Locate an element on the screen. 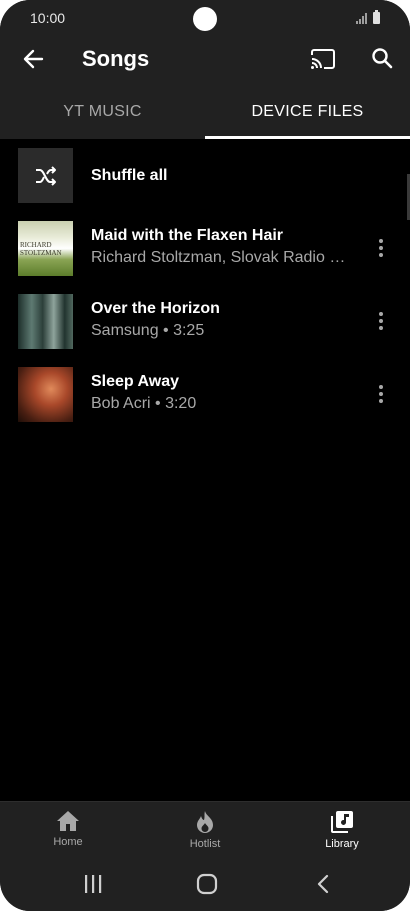 Image resolution: width=410 pixels, height=911 pixels. battery-icon is located at coordinates (376, 17).